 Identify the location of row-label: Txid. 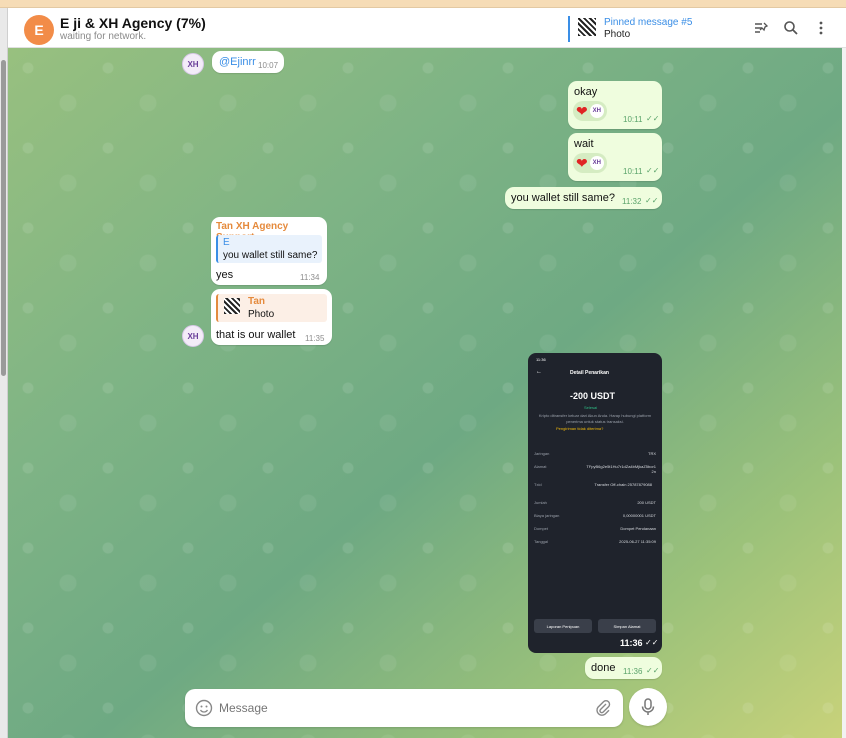
(538, 484).